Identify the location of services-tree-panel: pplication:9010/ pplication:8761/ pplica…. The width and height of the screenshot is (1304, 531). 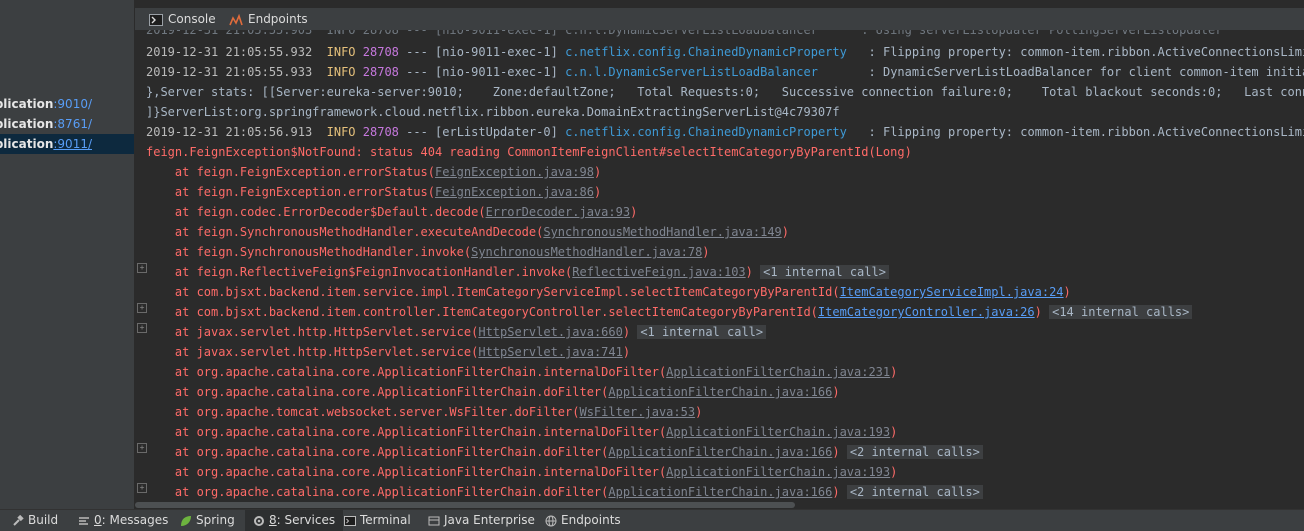
(67, 254).